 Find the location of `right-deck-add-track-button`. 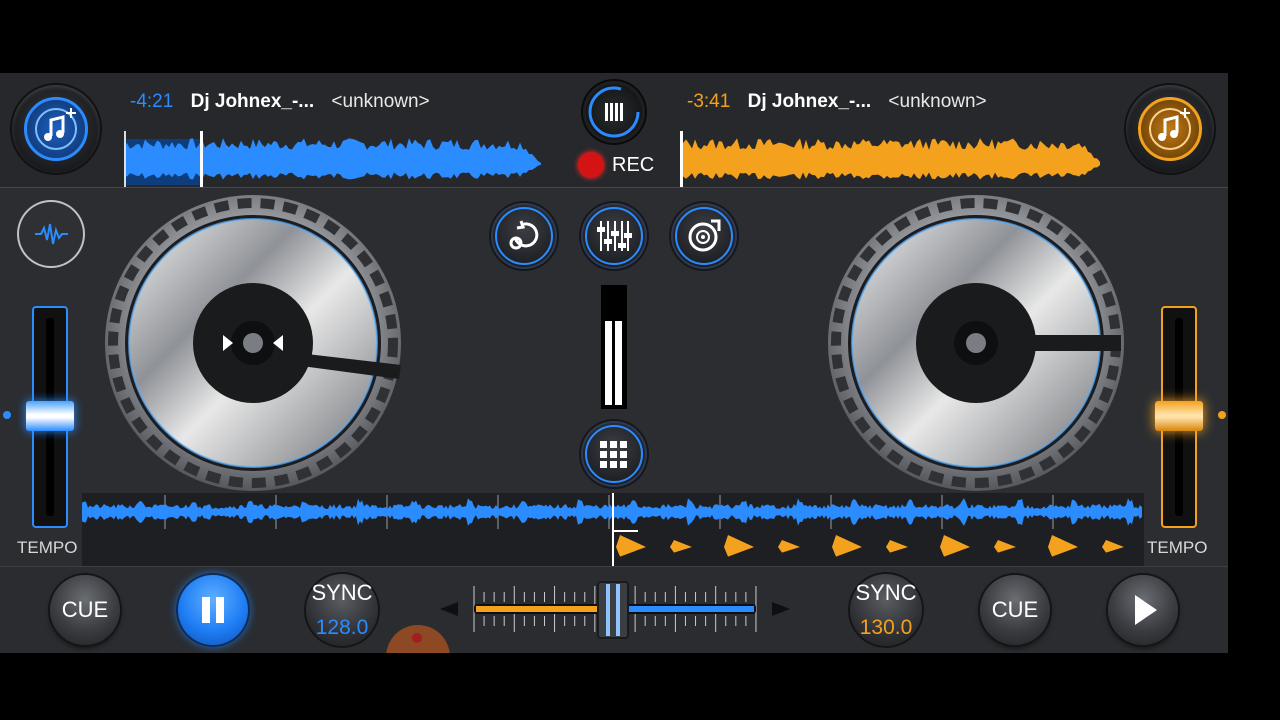

right-deck-add-track-button is located at coordinates (1170, 129).